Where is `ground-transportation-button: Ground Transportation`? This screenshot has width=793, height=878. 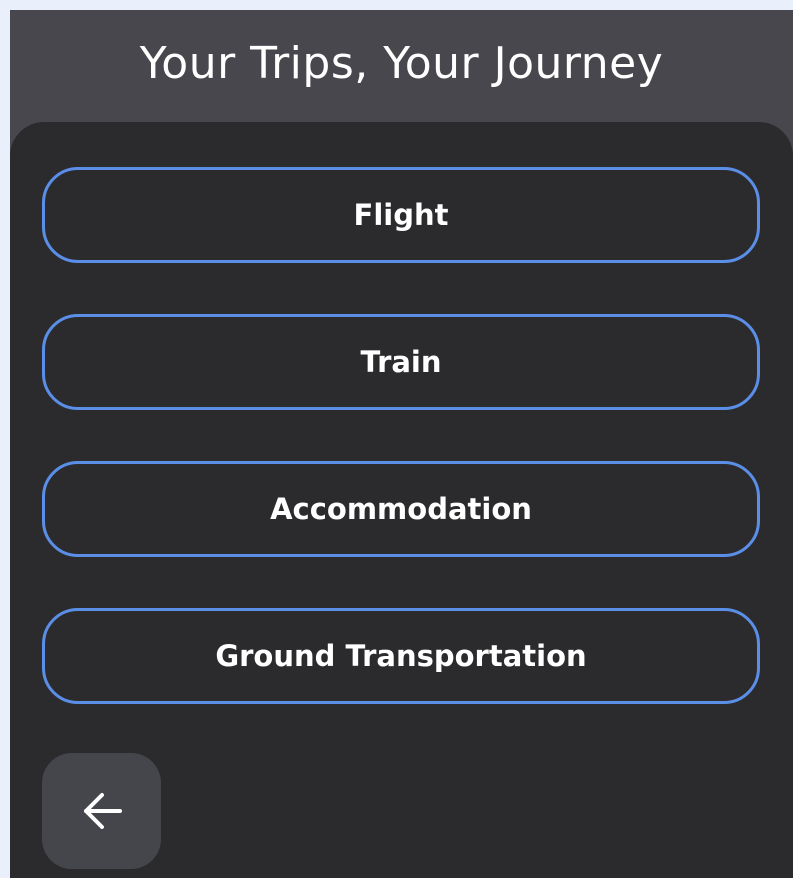
ground-transportation-button: Ground Transportation is located at coordinates (401, 656).